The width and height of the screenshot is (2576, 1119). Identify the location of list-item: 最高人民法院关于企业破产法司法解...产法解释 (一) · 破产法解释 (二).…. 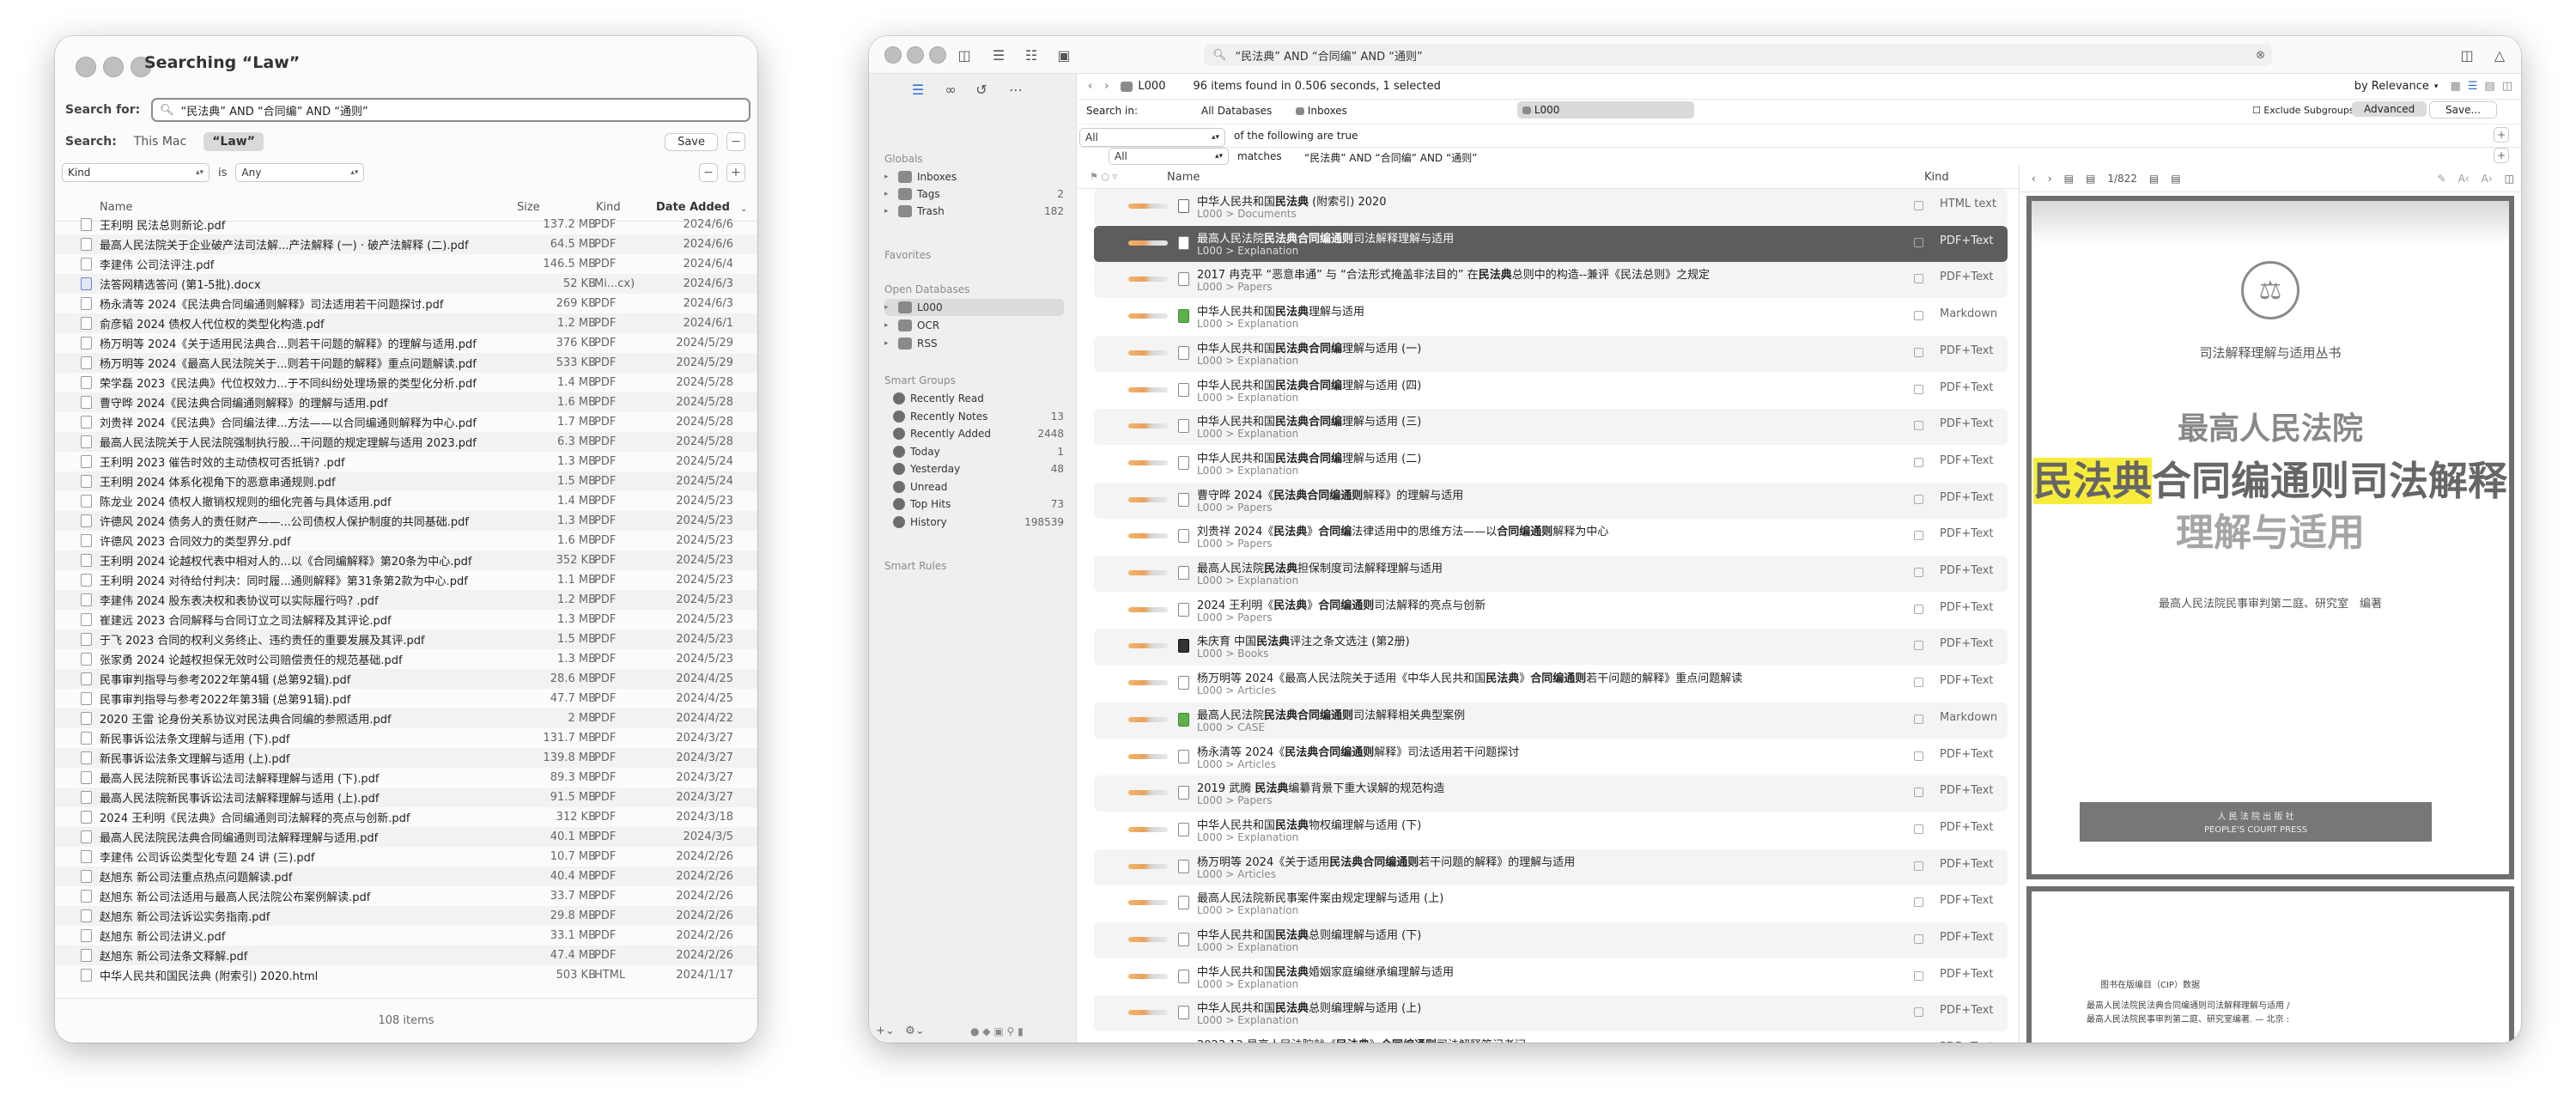
(406, 244).